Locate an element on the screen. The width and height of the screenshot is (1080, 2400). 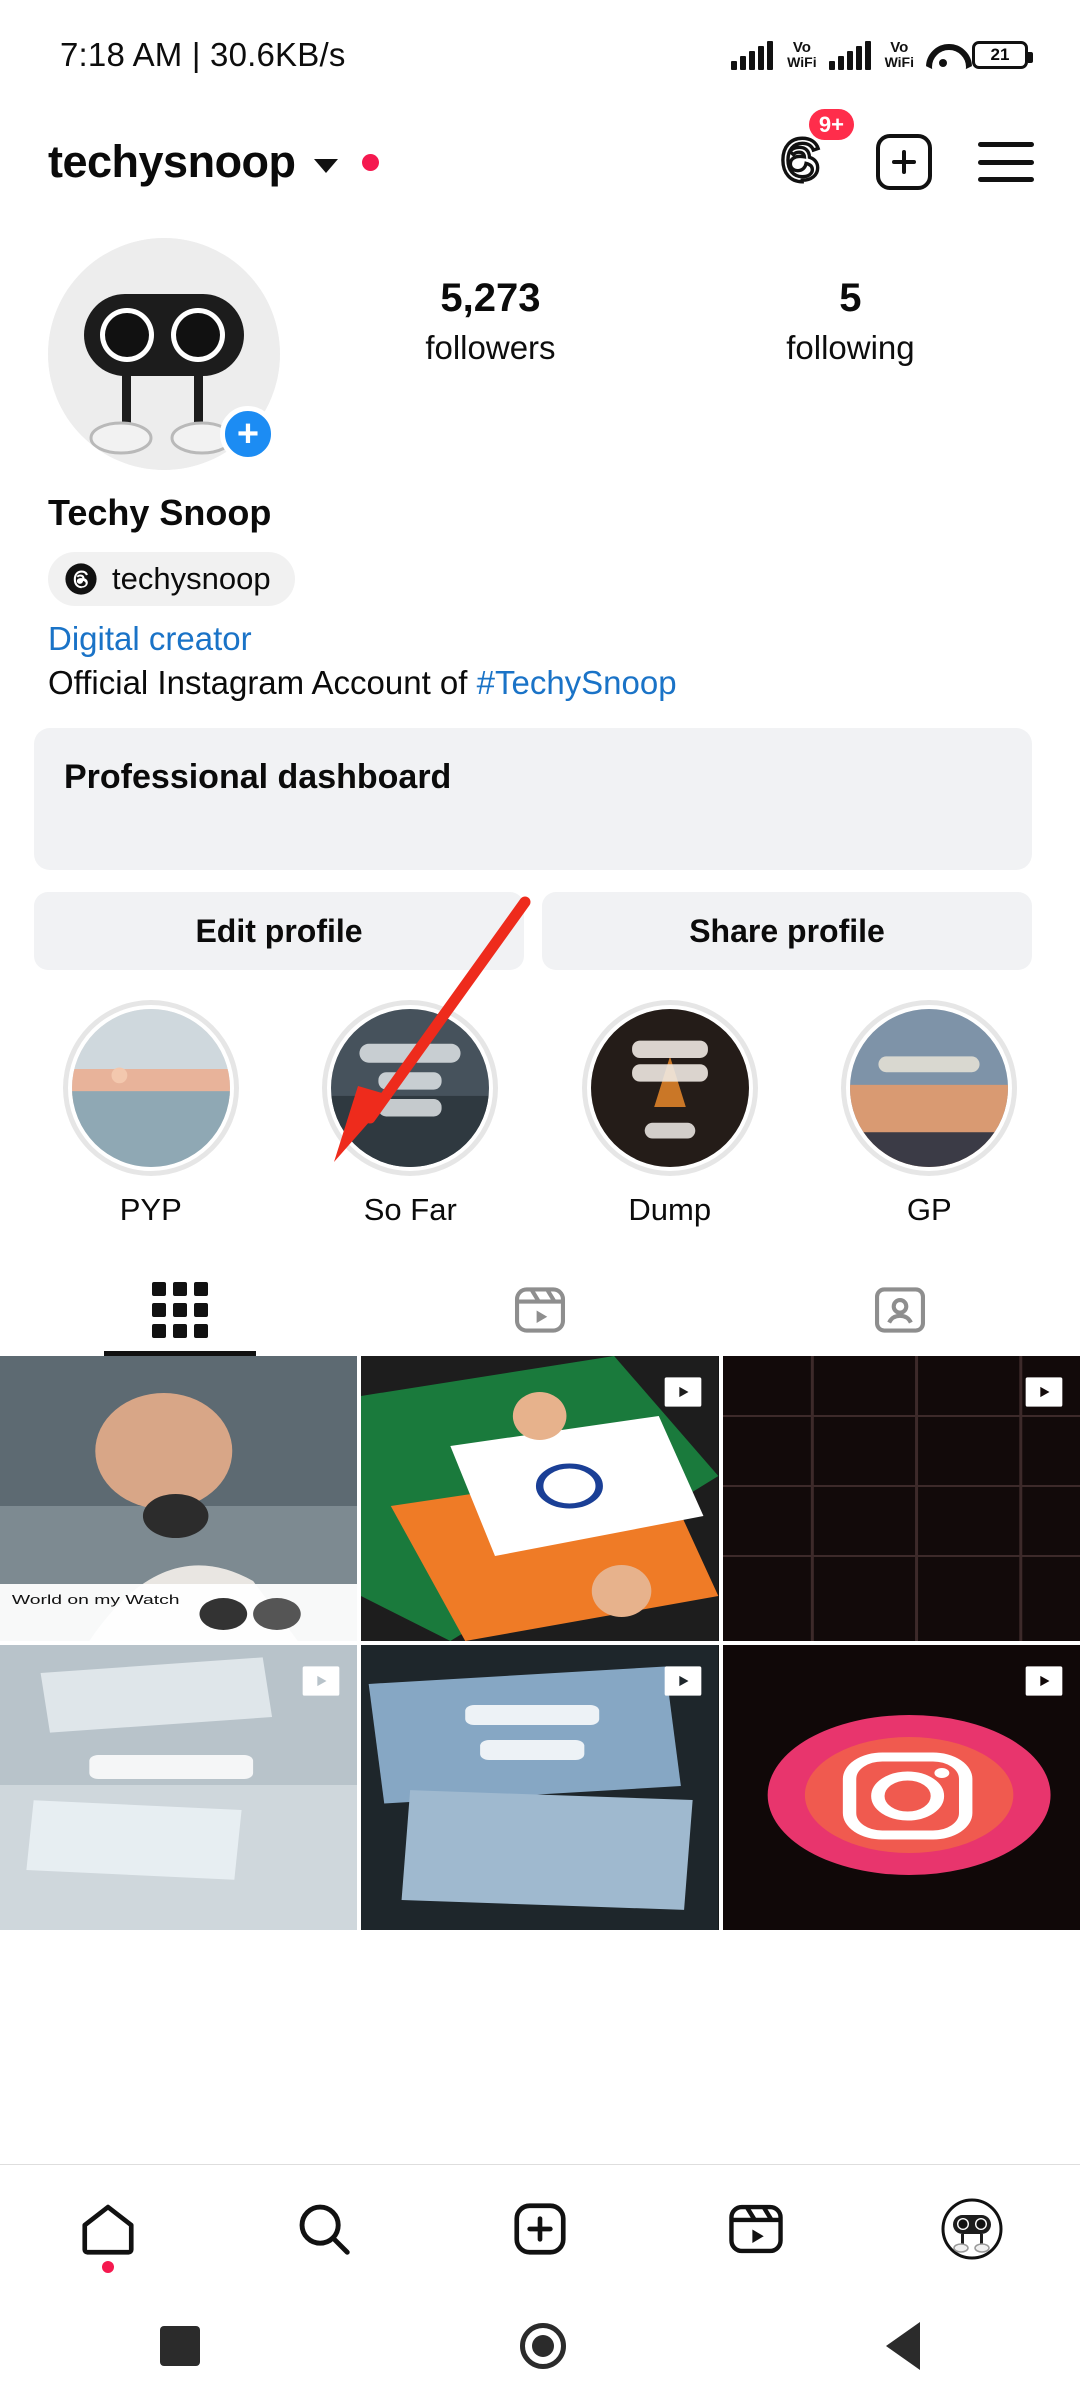
profile-avatar-icon is located at coordinates (972, 2228).